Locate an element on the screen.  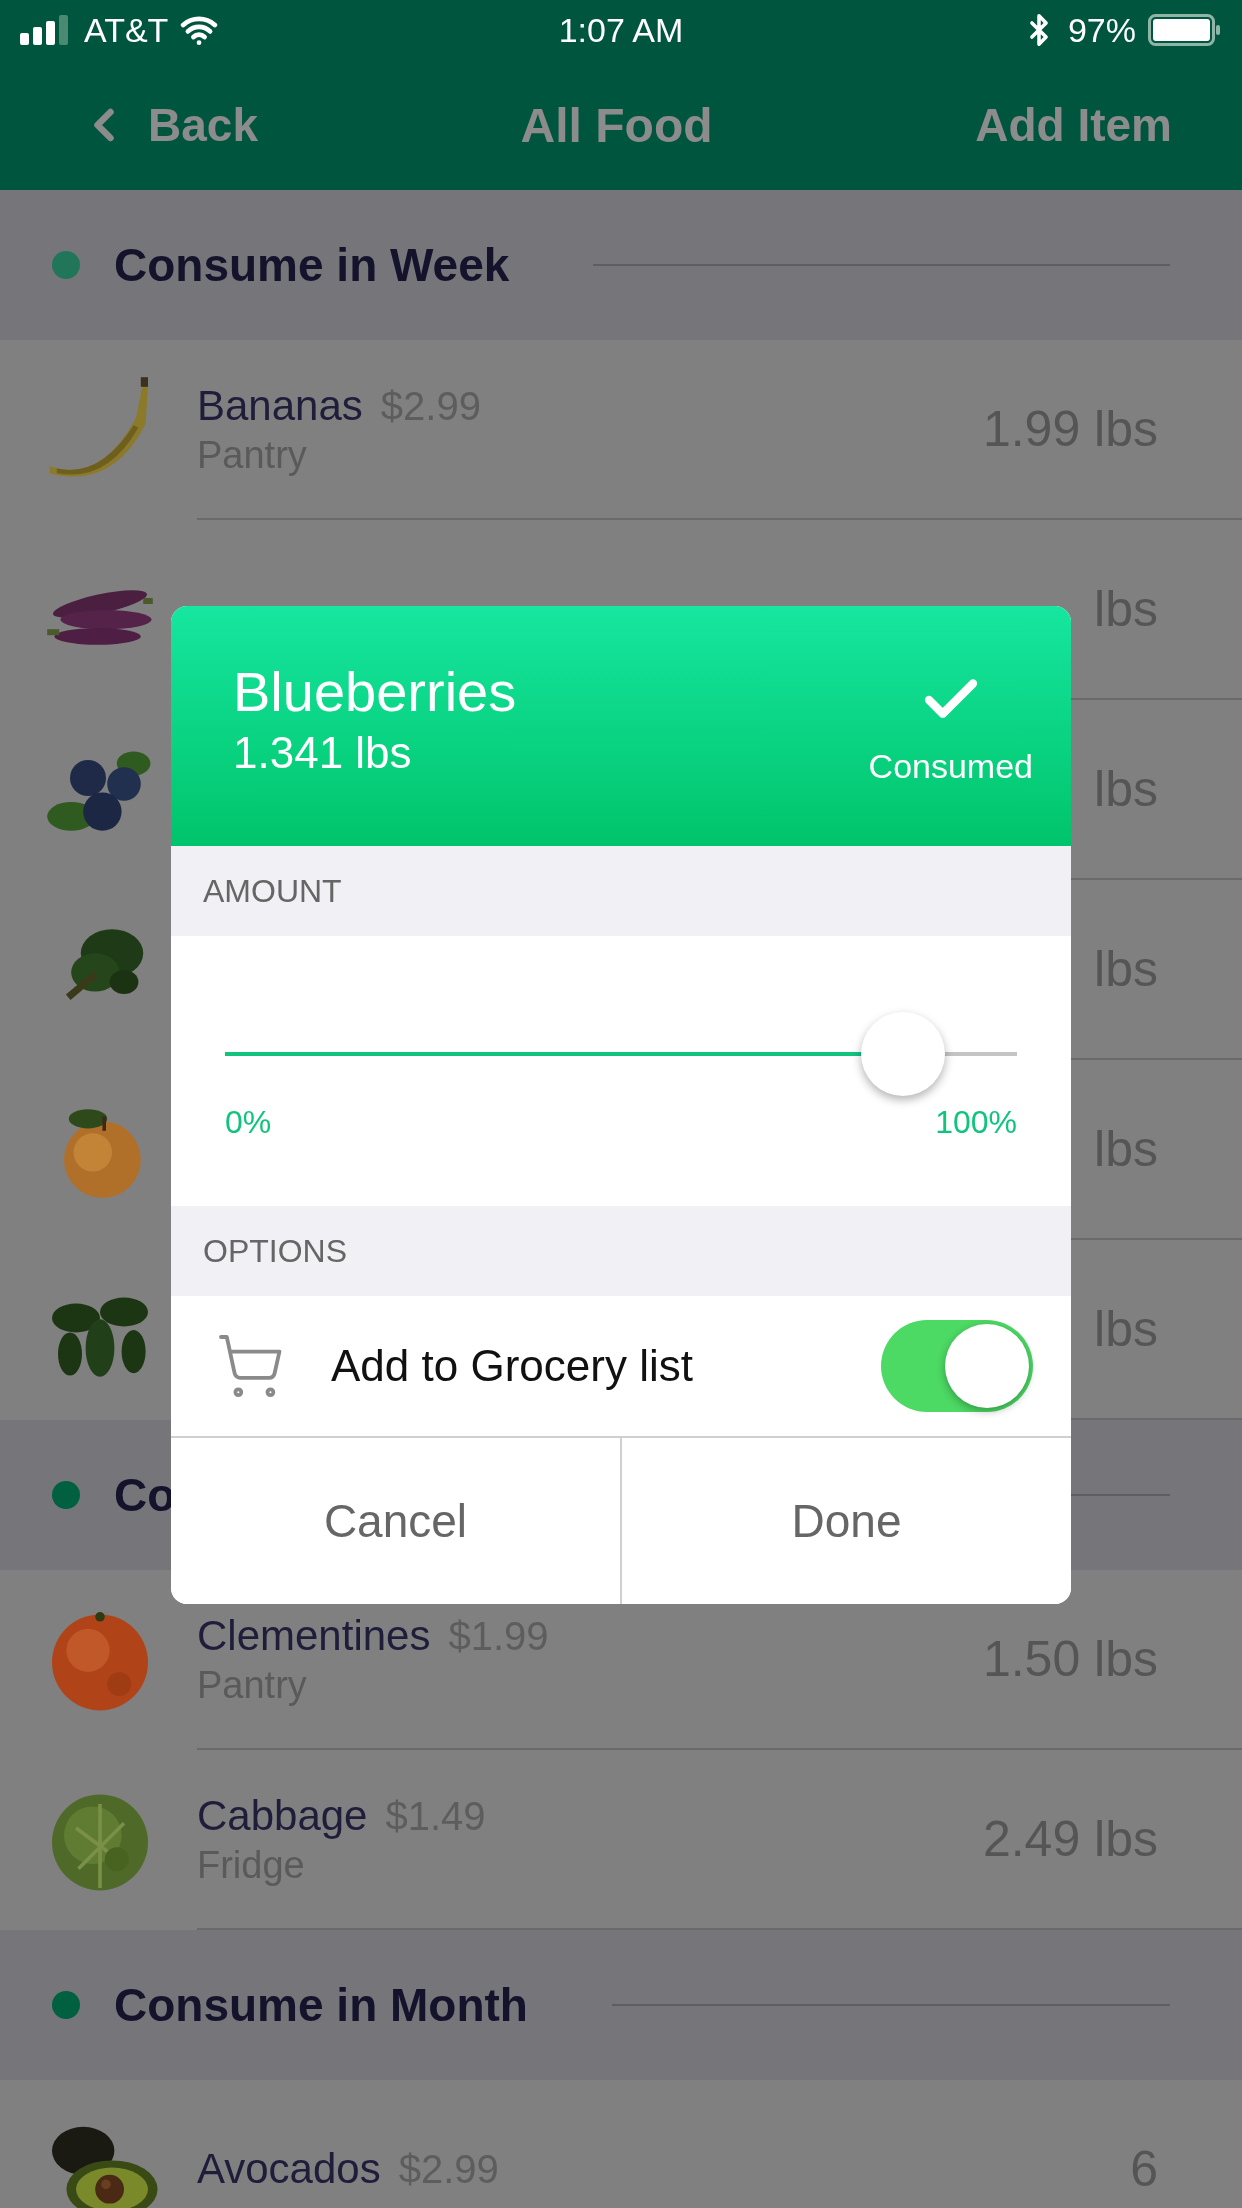
battery-percent: 97% is located at coordinates (1101, 30).